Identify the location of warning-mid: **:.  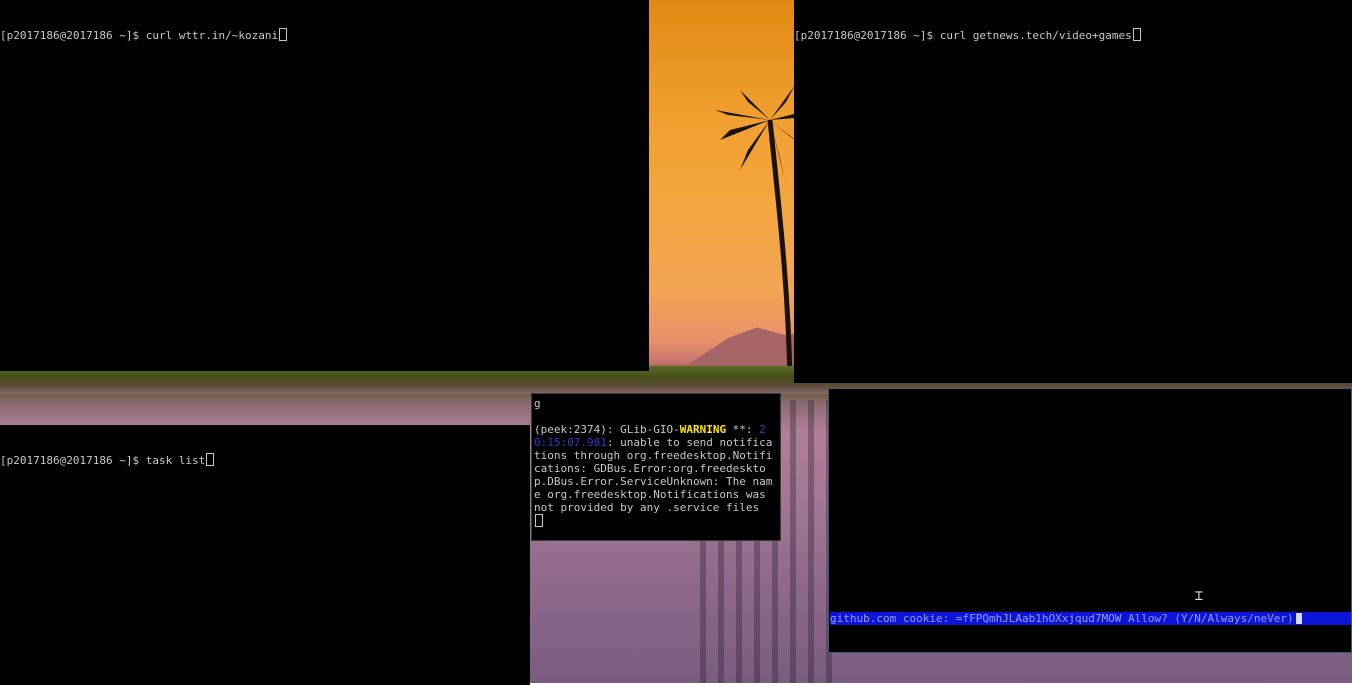
(743, 429).